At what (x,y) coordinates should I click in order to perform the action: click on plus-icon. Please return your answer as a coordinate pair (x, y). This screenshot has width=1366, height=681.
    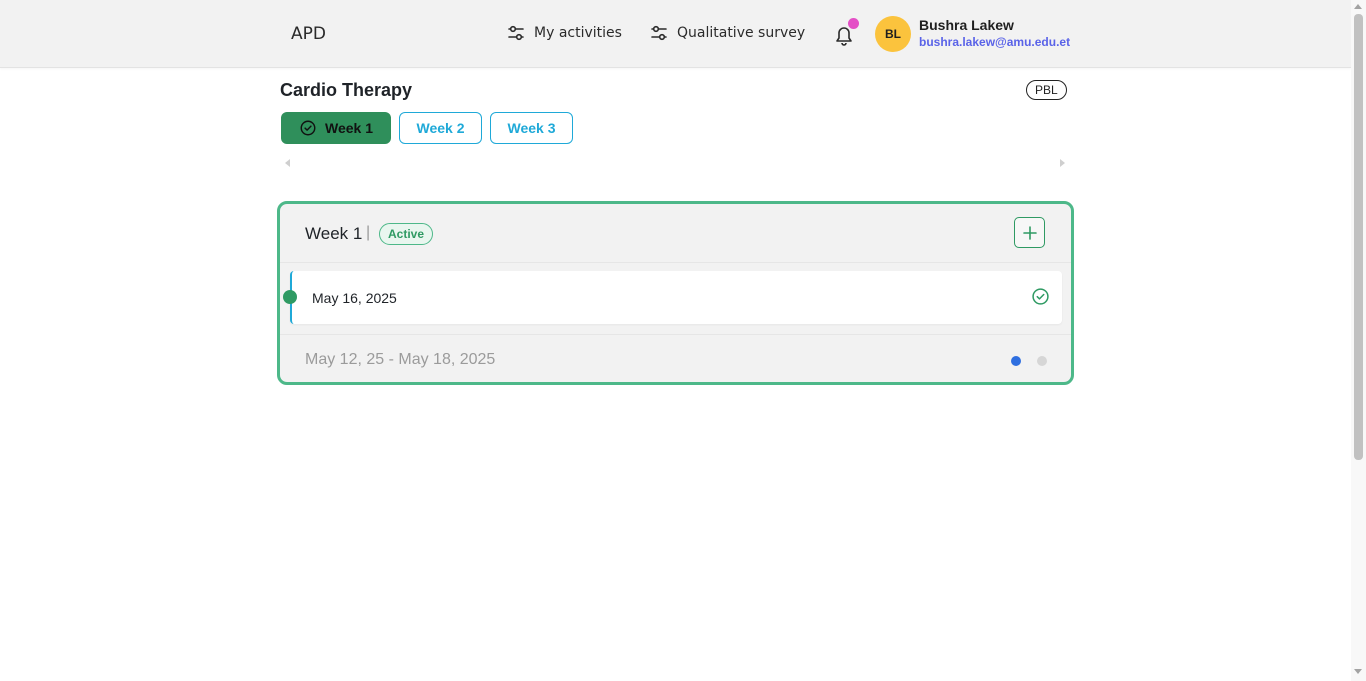
    Looking at the image, I should click on (1029, 232).